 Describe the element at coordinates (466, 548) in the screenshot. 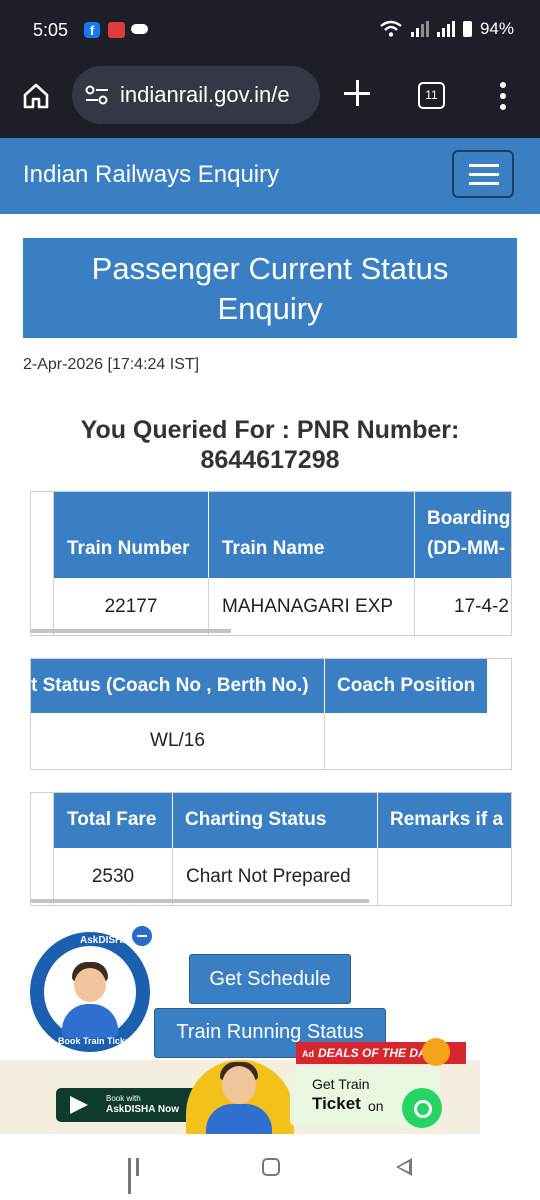

I see `header-boarding-format: (DD-MM-` at that location.